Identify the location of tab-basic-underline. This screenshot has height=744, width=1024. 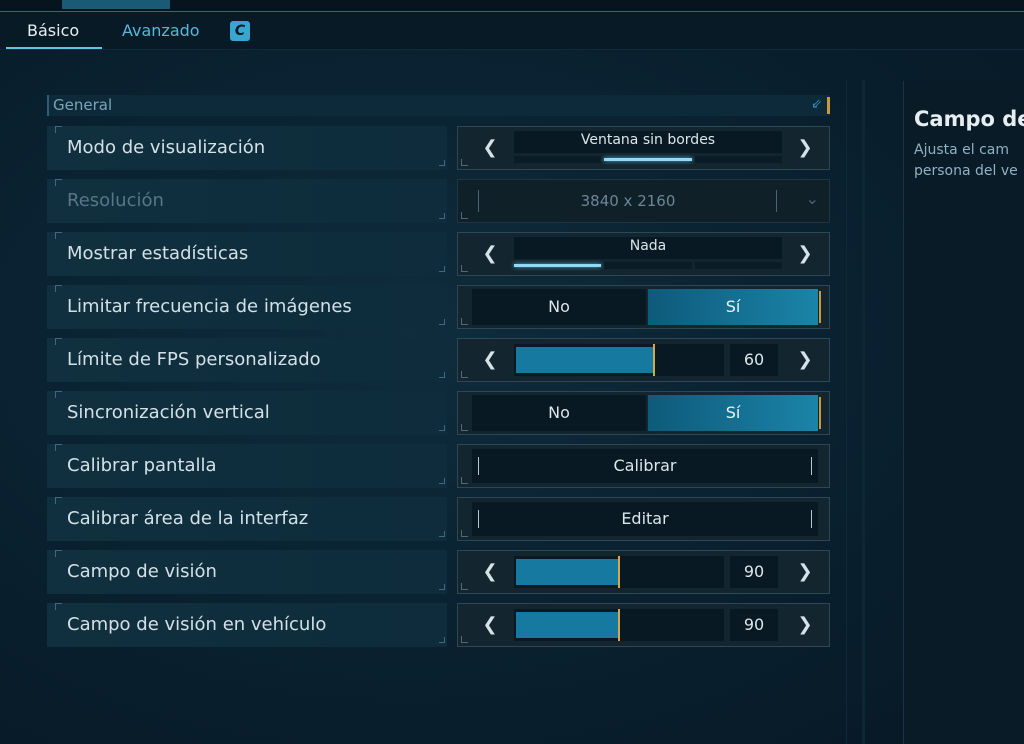
(54, 48).